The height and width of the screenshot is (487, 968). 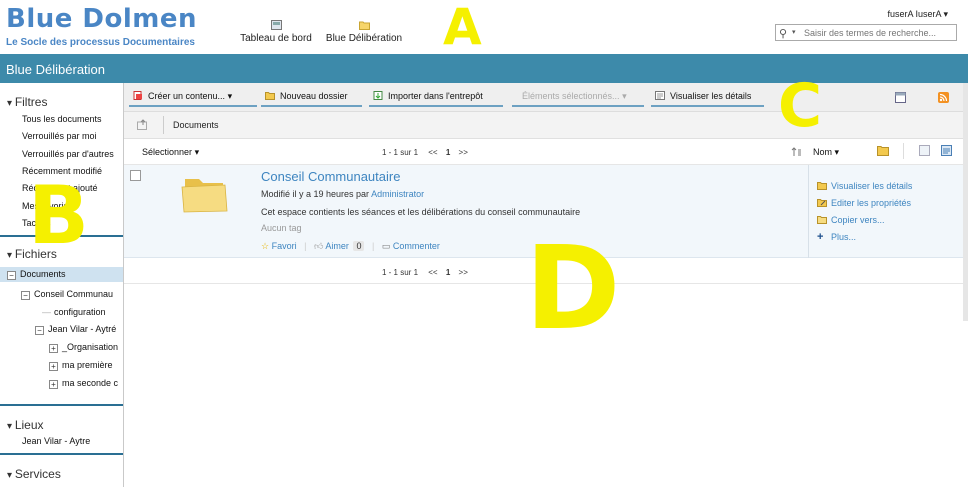 I want to click on dashboard-icon, so click(x=276, y=25).